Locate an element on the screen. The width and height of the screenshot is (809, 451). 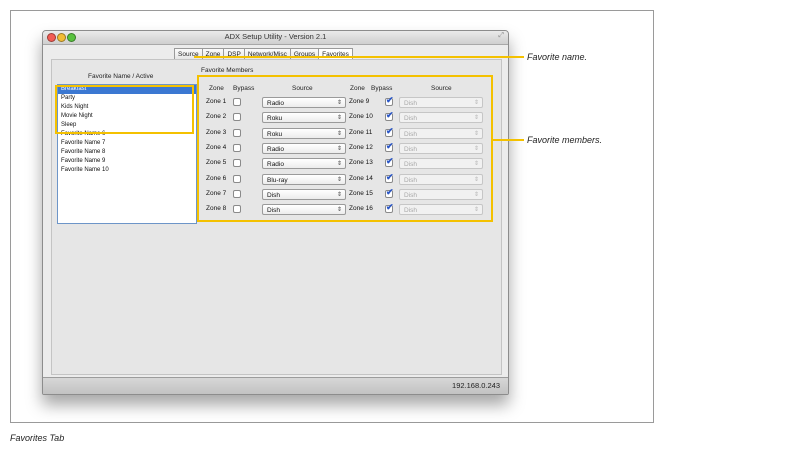
favorite-name-highlight is located at coordinates (124, 109).